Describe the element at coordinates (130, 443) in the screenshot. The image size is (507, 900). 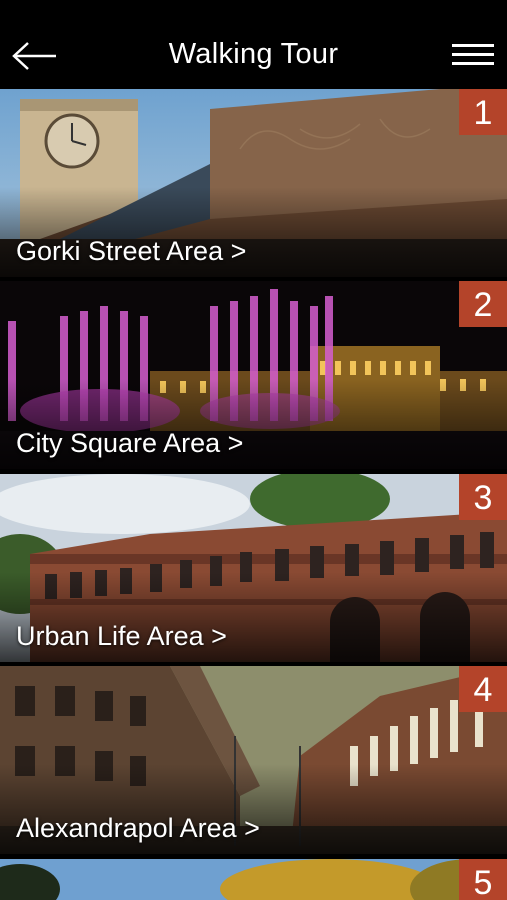
I see `tour-area-label: City Square Area >` at that location.